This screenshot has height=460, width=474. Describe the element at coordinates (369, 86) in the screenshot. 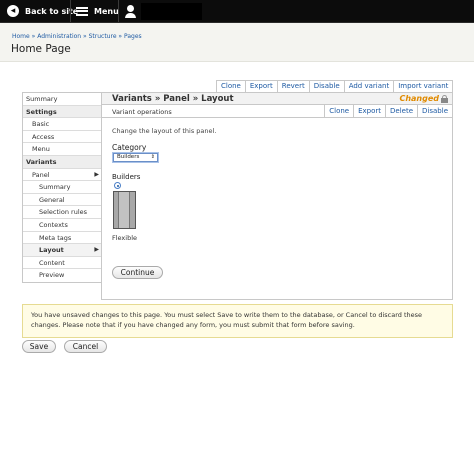

I see `page-op-add-variant-button: Add variant` at that location.